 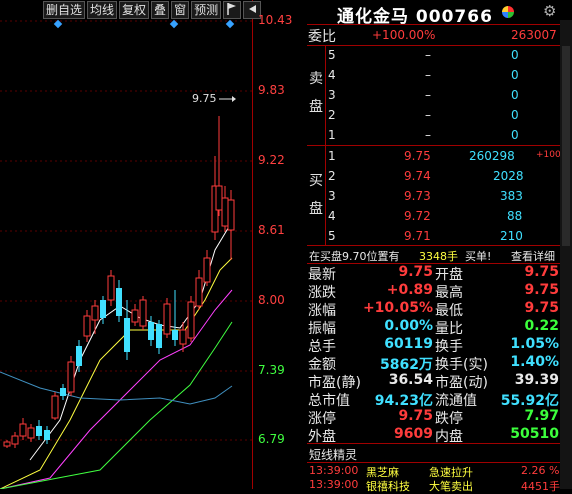 I want to click on stat-label: 总市值, so click(x=329, y=401).